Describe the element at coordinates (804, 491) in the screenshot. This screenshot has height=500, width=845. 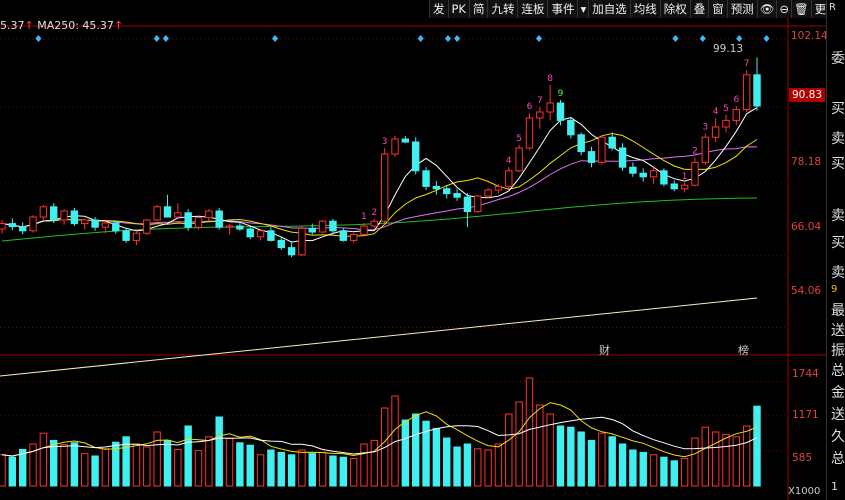
I see `volume-unit-label: X1000` at that location.